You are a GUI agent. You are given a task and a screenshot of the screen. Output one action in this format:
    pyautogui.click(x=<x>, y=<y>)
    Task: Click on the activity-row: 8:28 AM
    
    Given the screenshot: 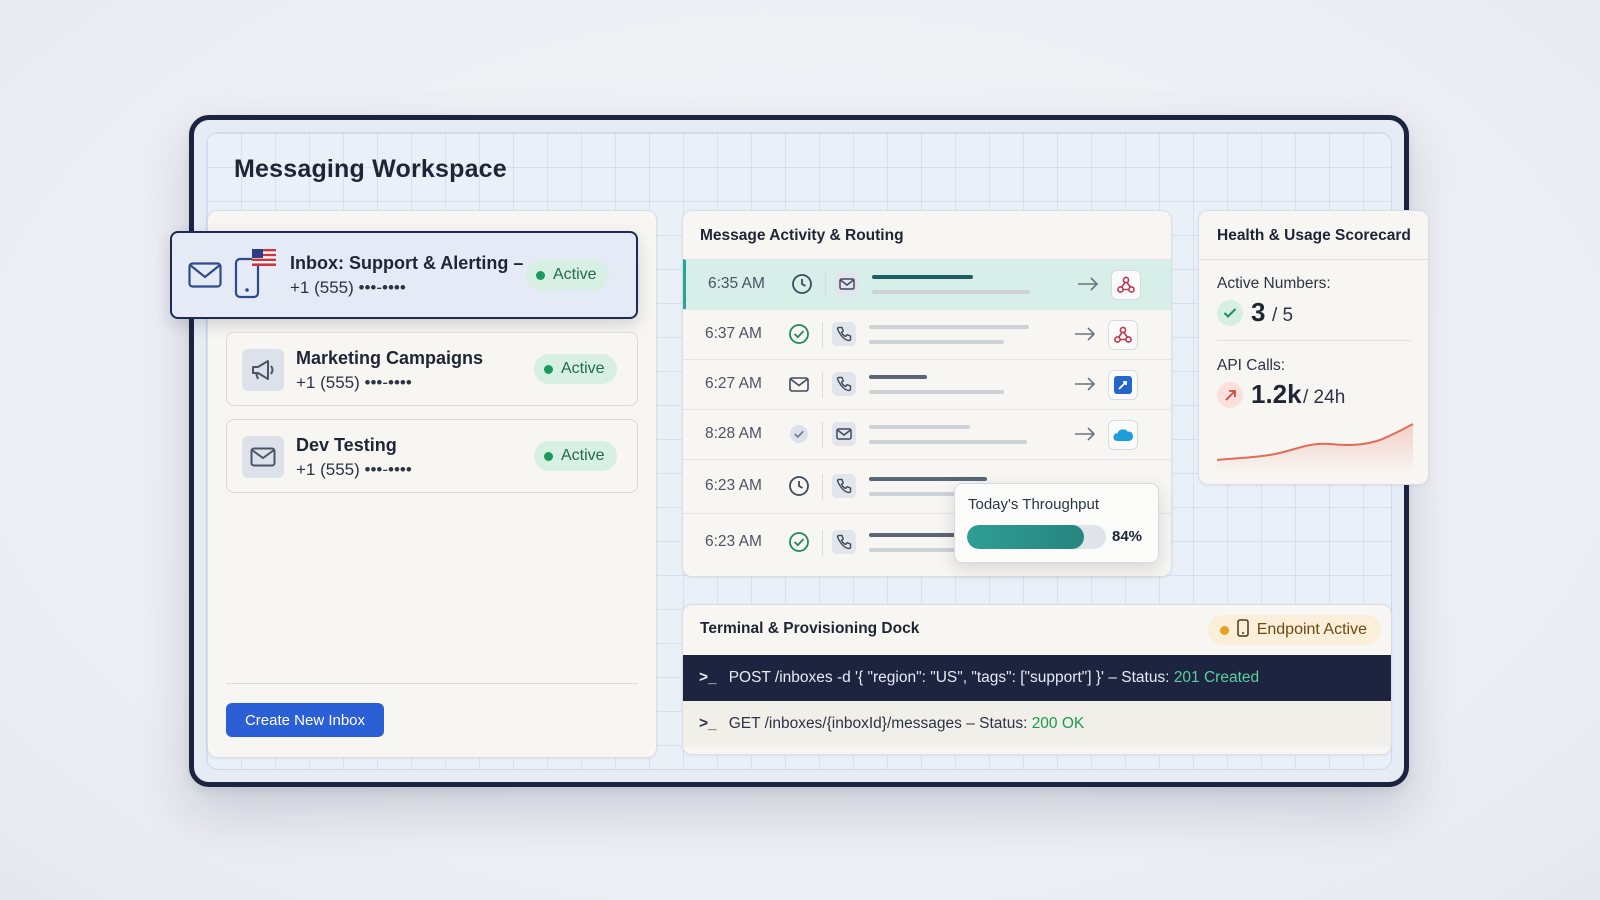 What is the action you would take?
    pyautogui.click(x=927, y=434)
    